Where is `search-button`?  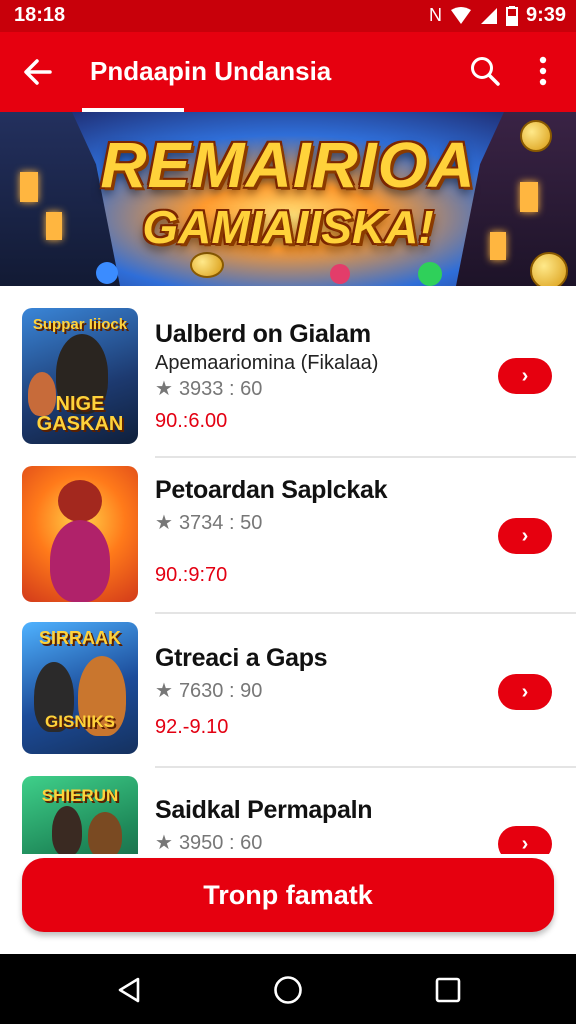
search-button is located at coordinates (485, 71).